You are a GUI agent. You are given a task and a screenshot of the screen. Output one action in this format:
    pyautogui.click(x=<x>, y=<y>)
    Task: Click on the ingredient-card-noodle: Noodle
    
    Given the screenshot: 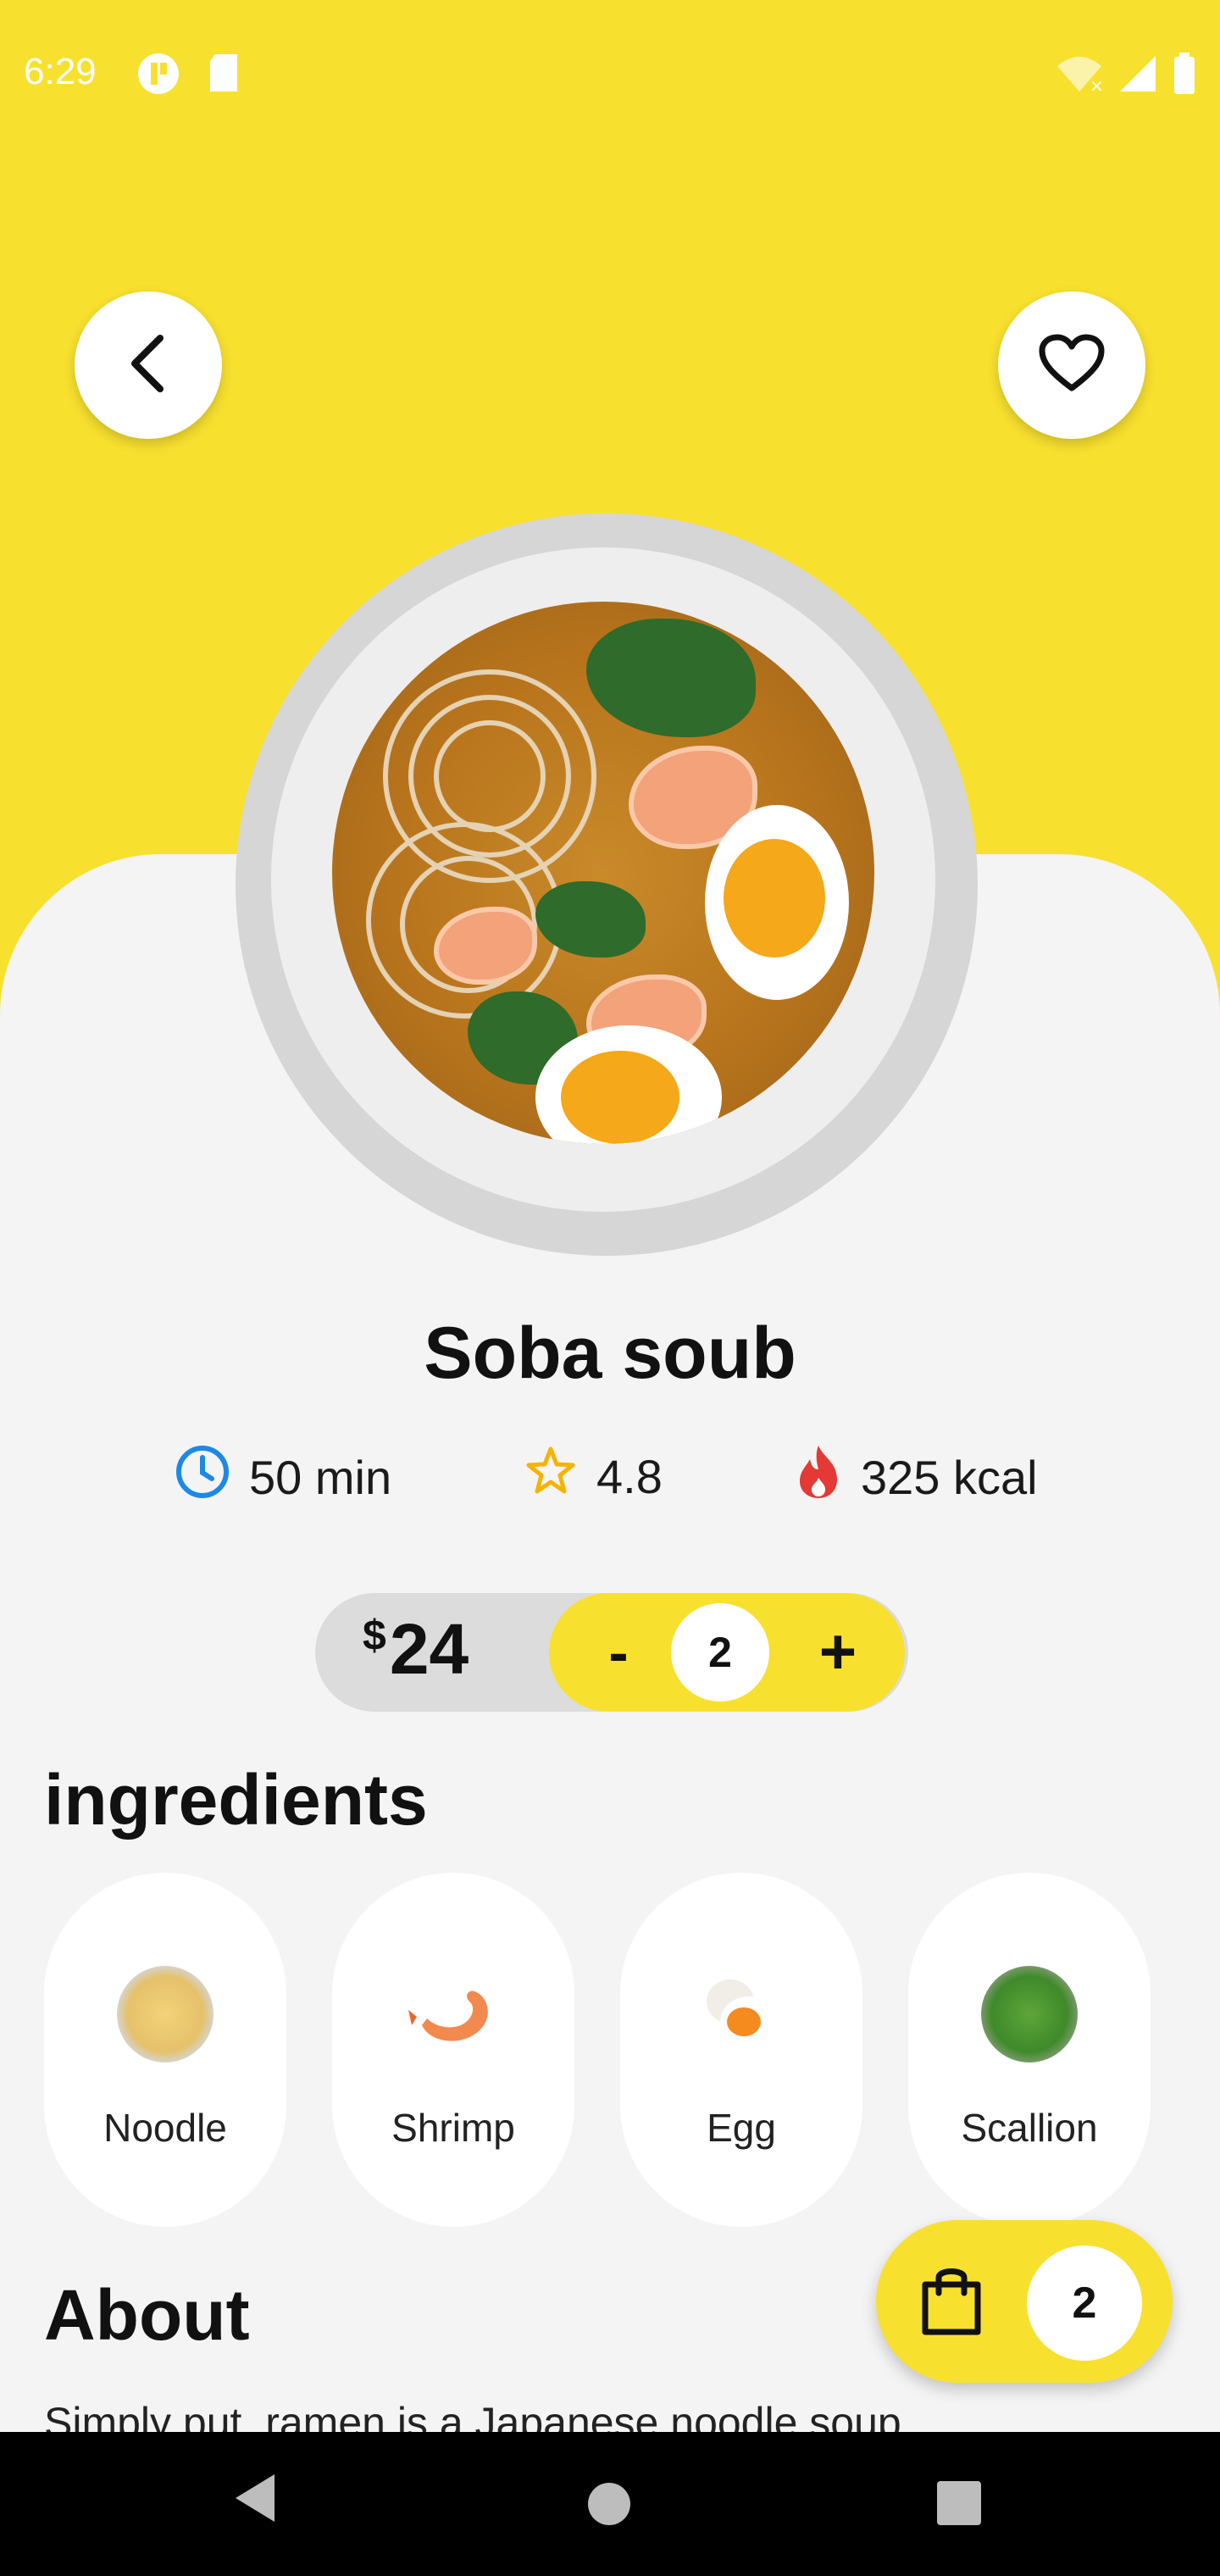 What is the action you would take?
    pyautogui.click(x=165, y=2050)
    